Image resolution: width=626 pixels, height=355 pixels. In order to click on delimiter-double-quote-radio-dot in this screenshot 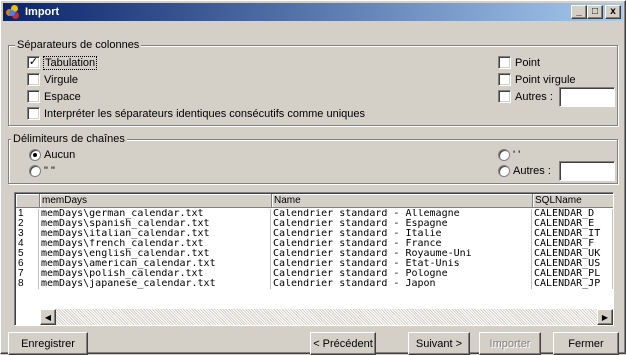, I will do `click(35, 171)`.